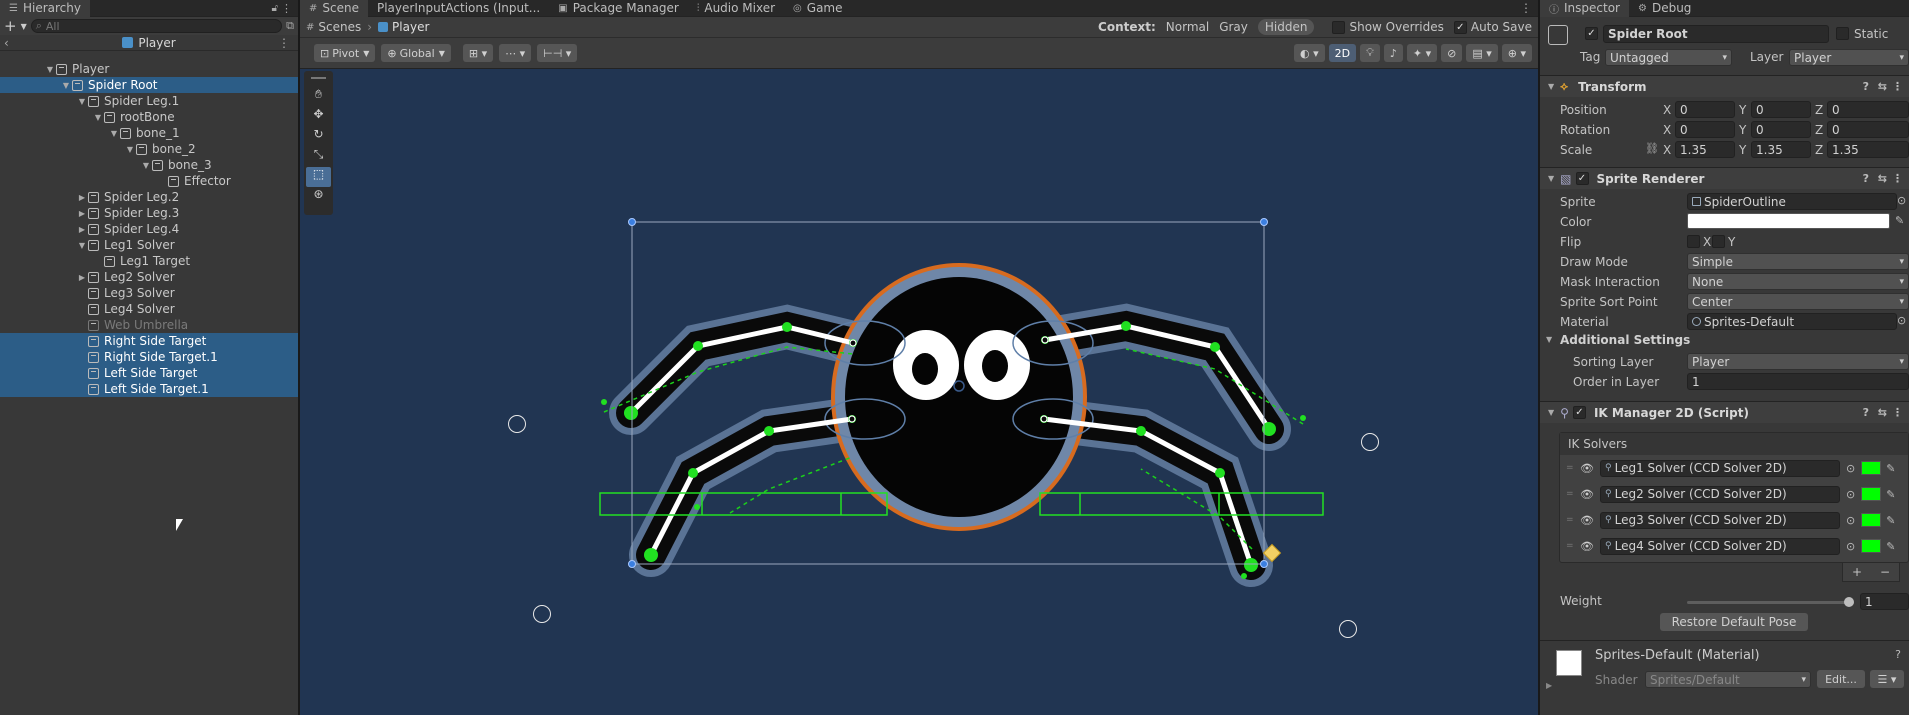 This screenshot has width=1909, height=715. What do you see at coordinates (1716, 34) in the screenshot?
I see `object-name-field: Spider Root` at bounding box center [1716, 34].